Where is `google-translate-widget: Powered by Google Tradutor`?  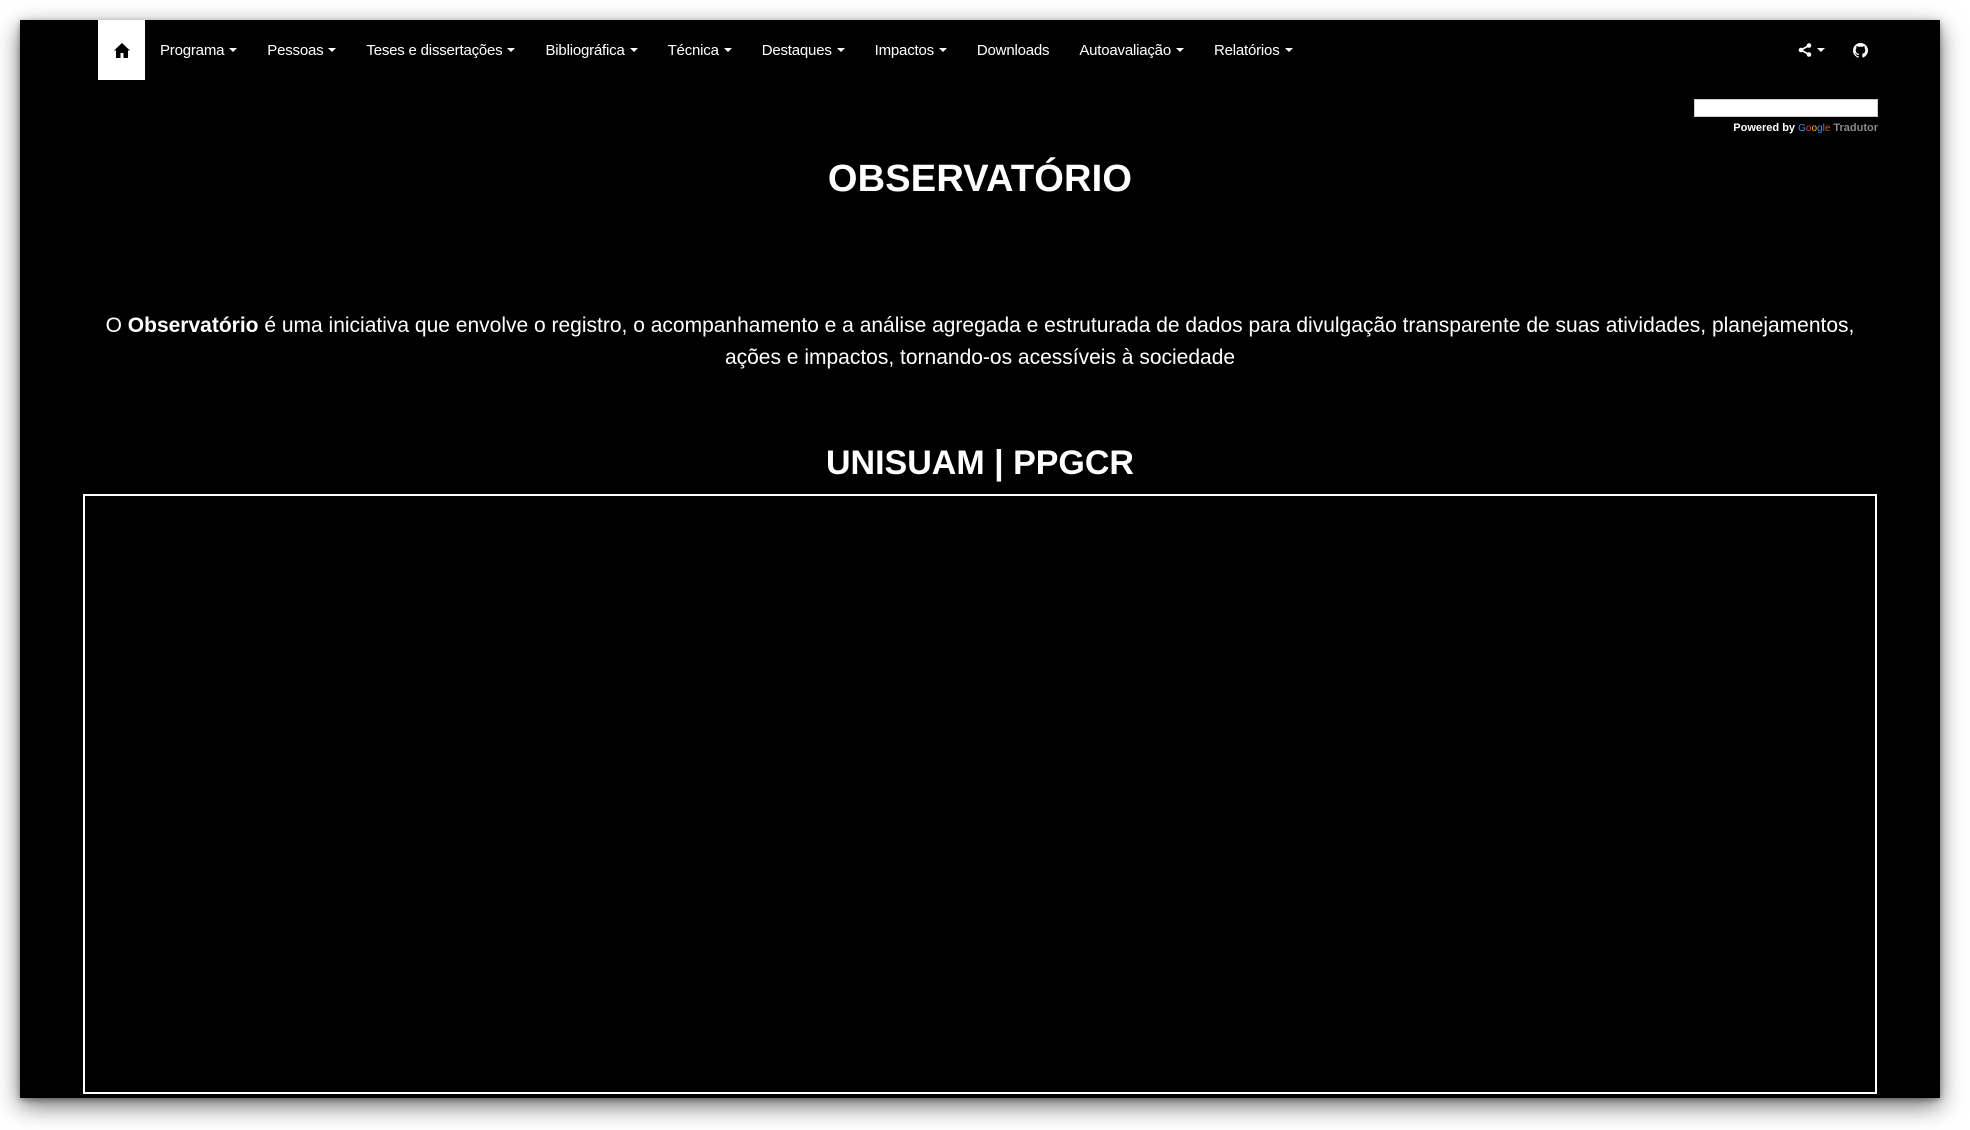
google-translate-widget: Powered by Google Tradutor is located at coordinates (1786, 116).